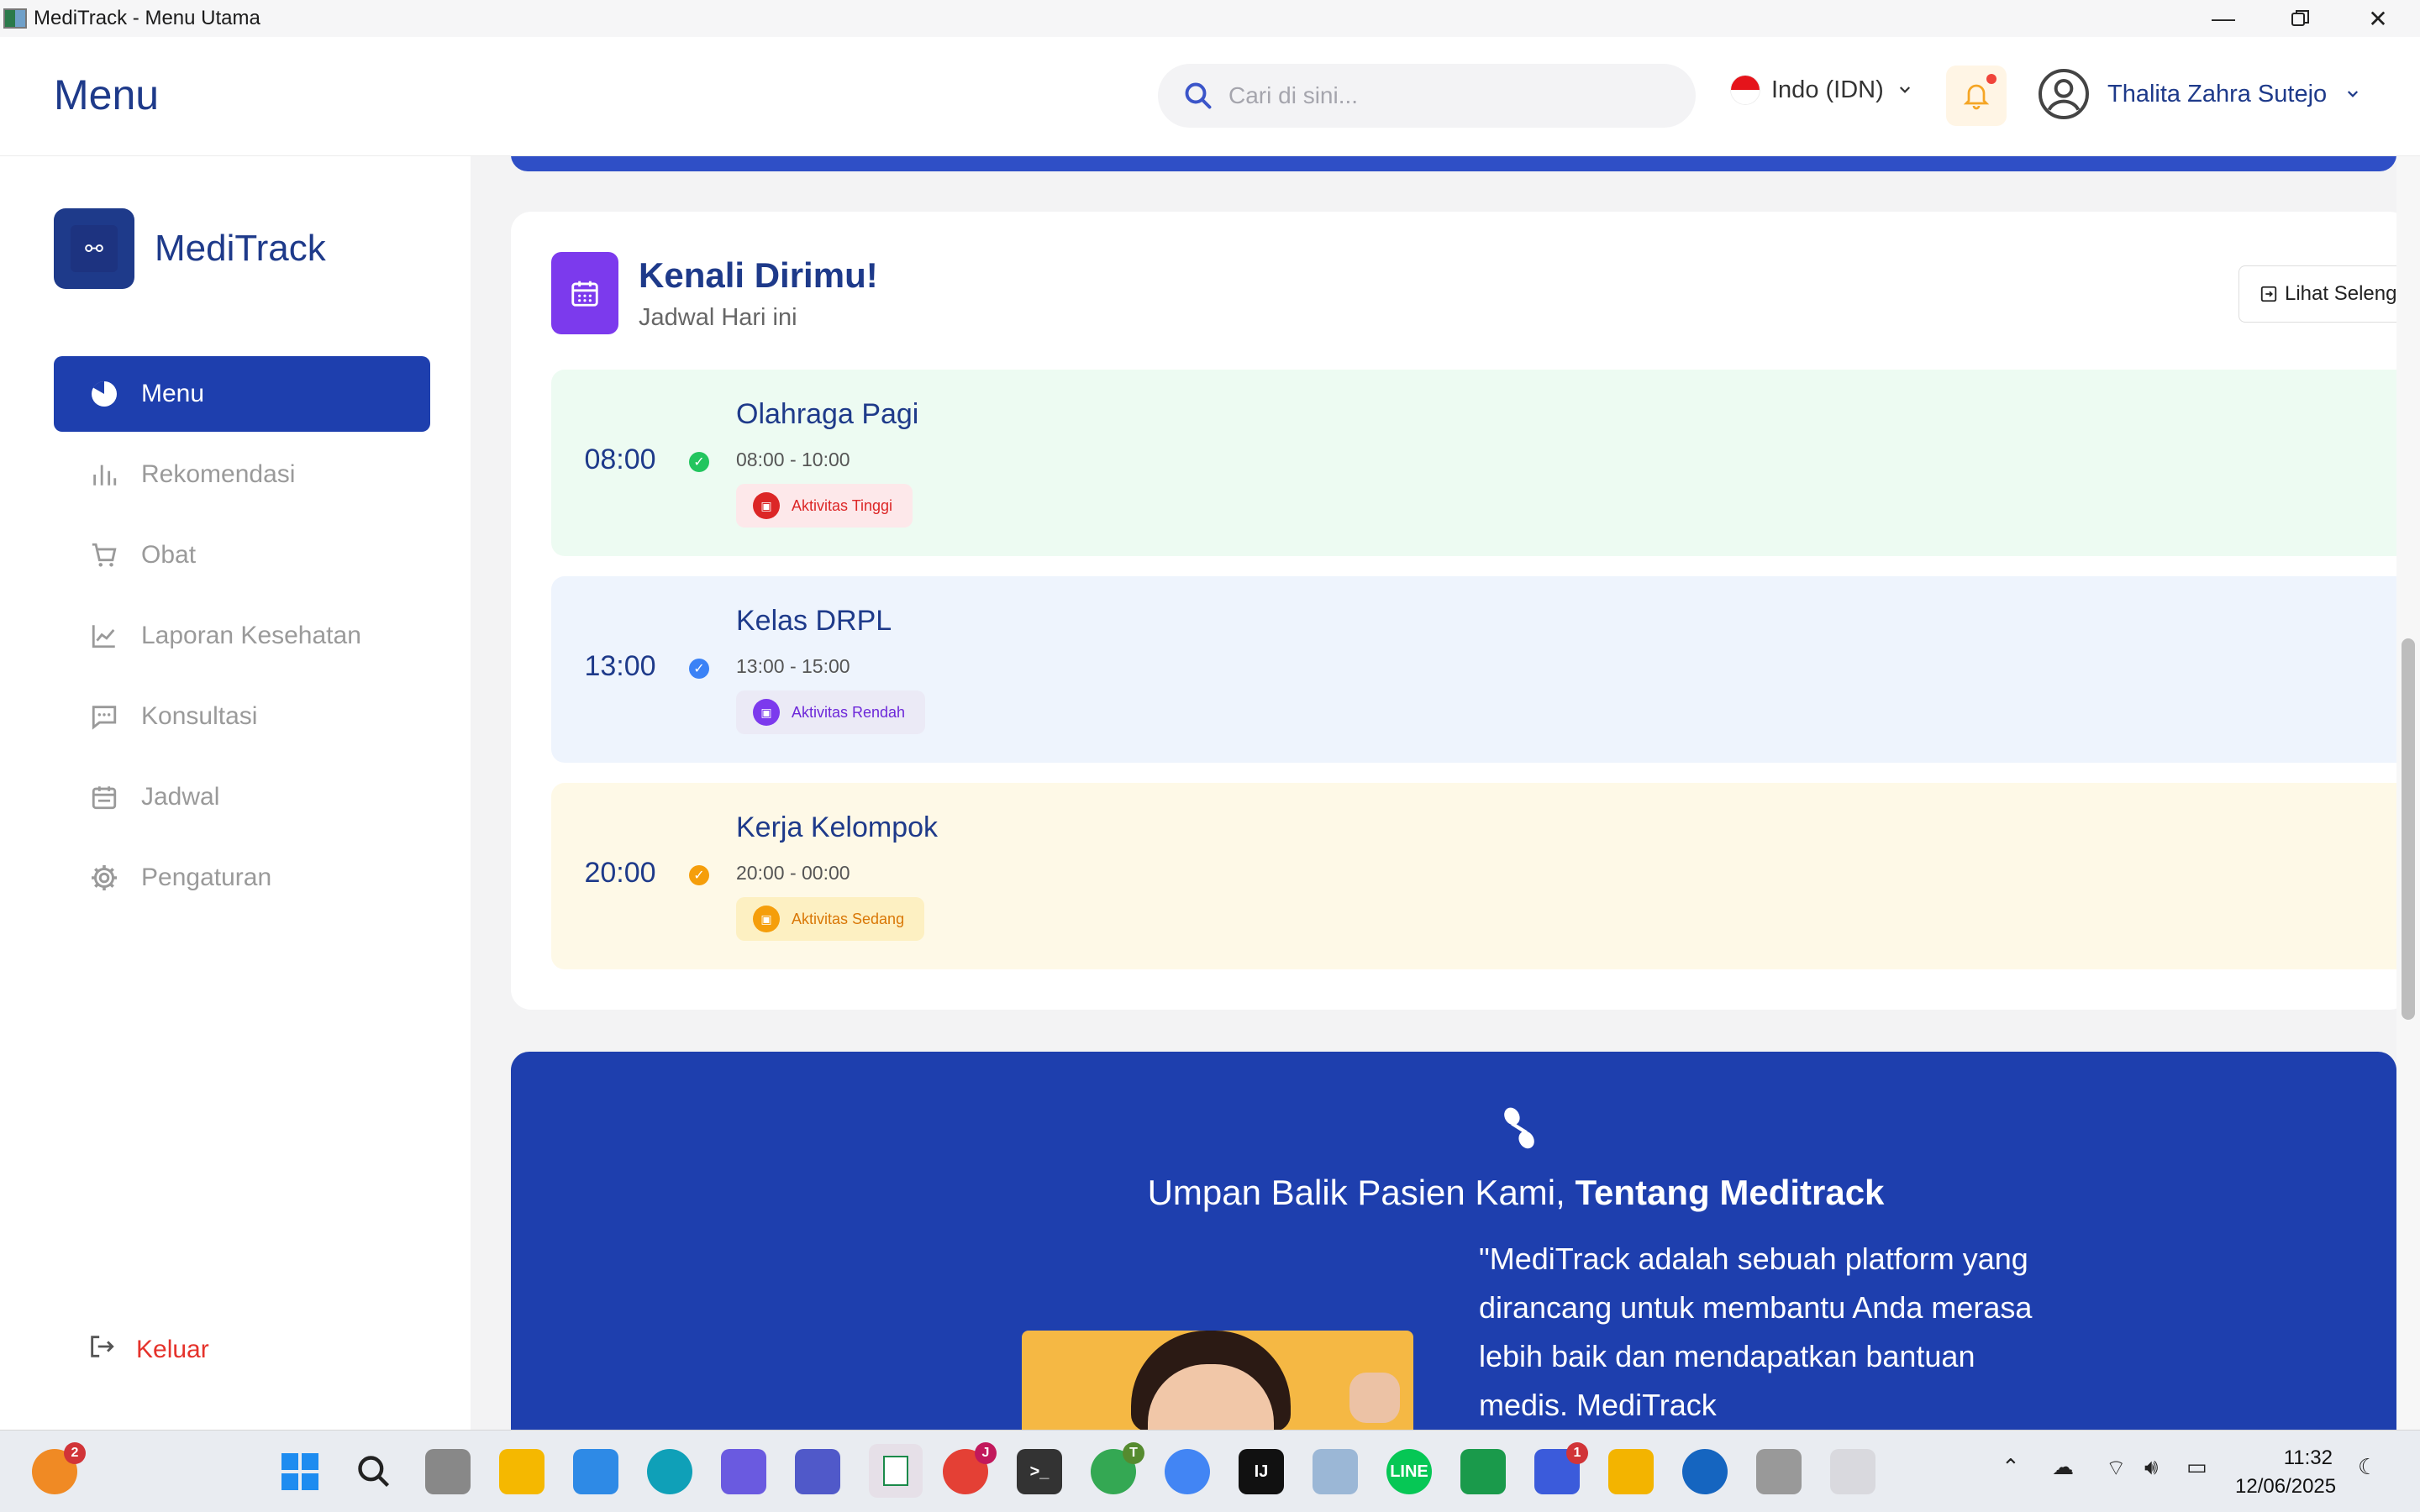 This screenshot has height=1512, width=2420. I want to click on chrome-icon: J, so click(970, 1468).